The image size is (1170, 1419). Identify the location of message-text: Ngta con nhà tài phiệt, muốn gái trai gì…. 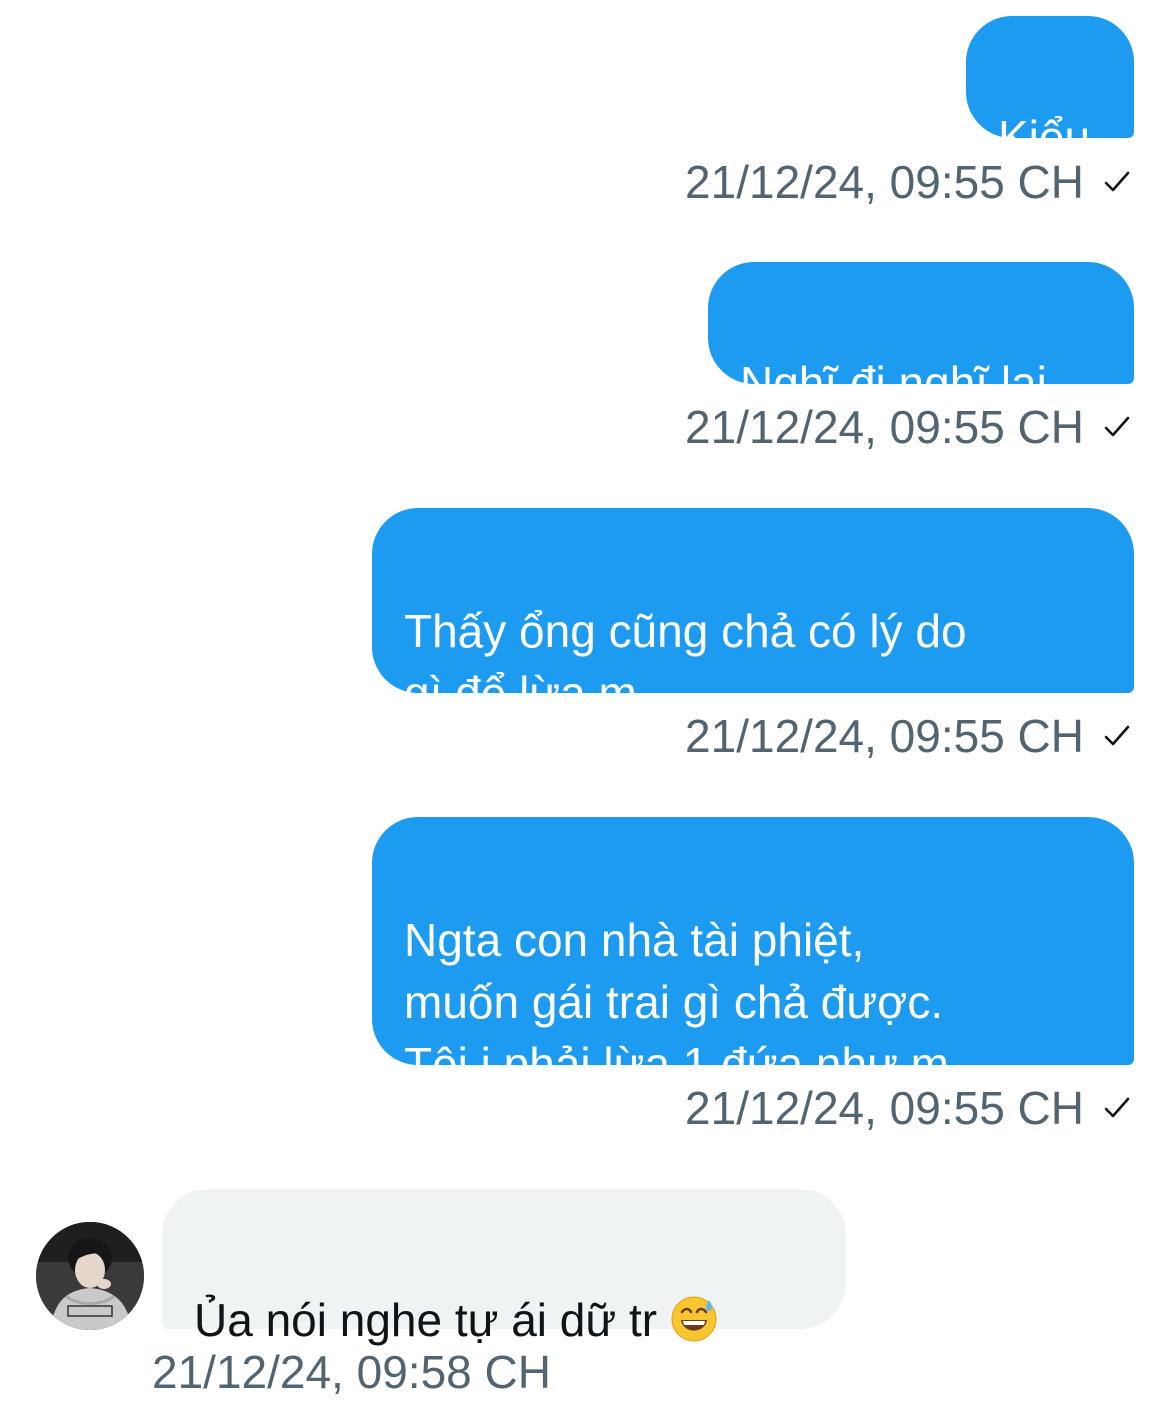
(676, 1002).